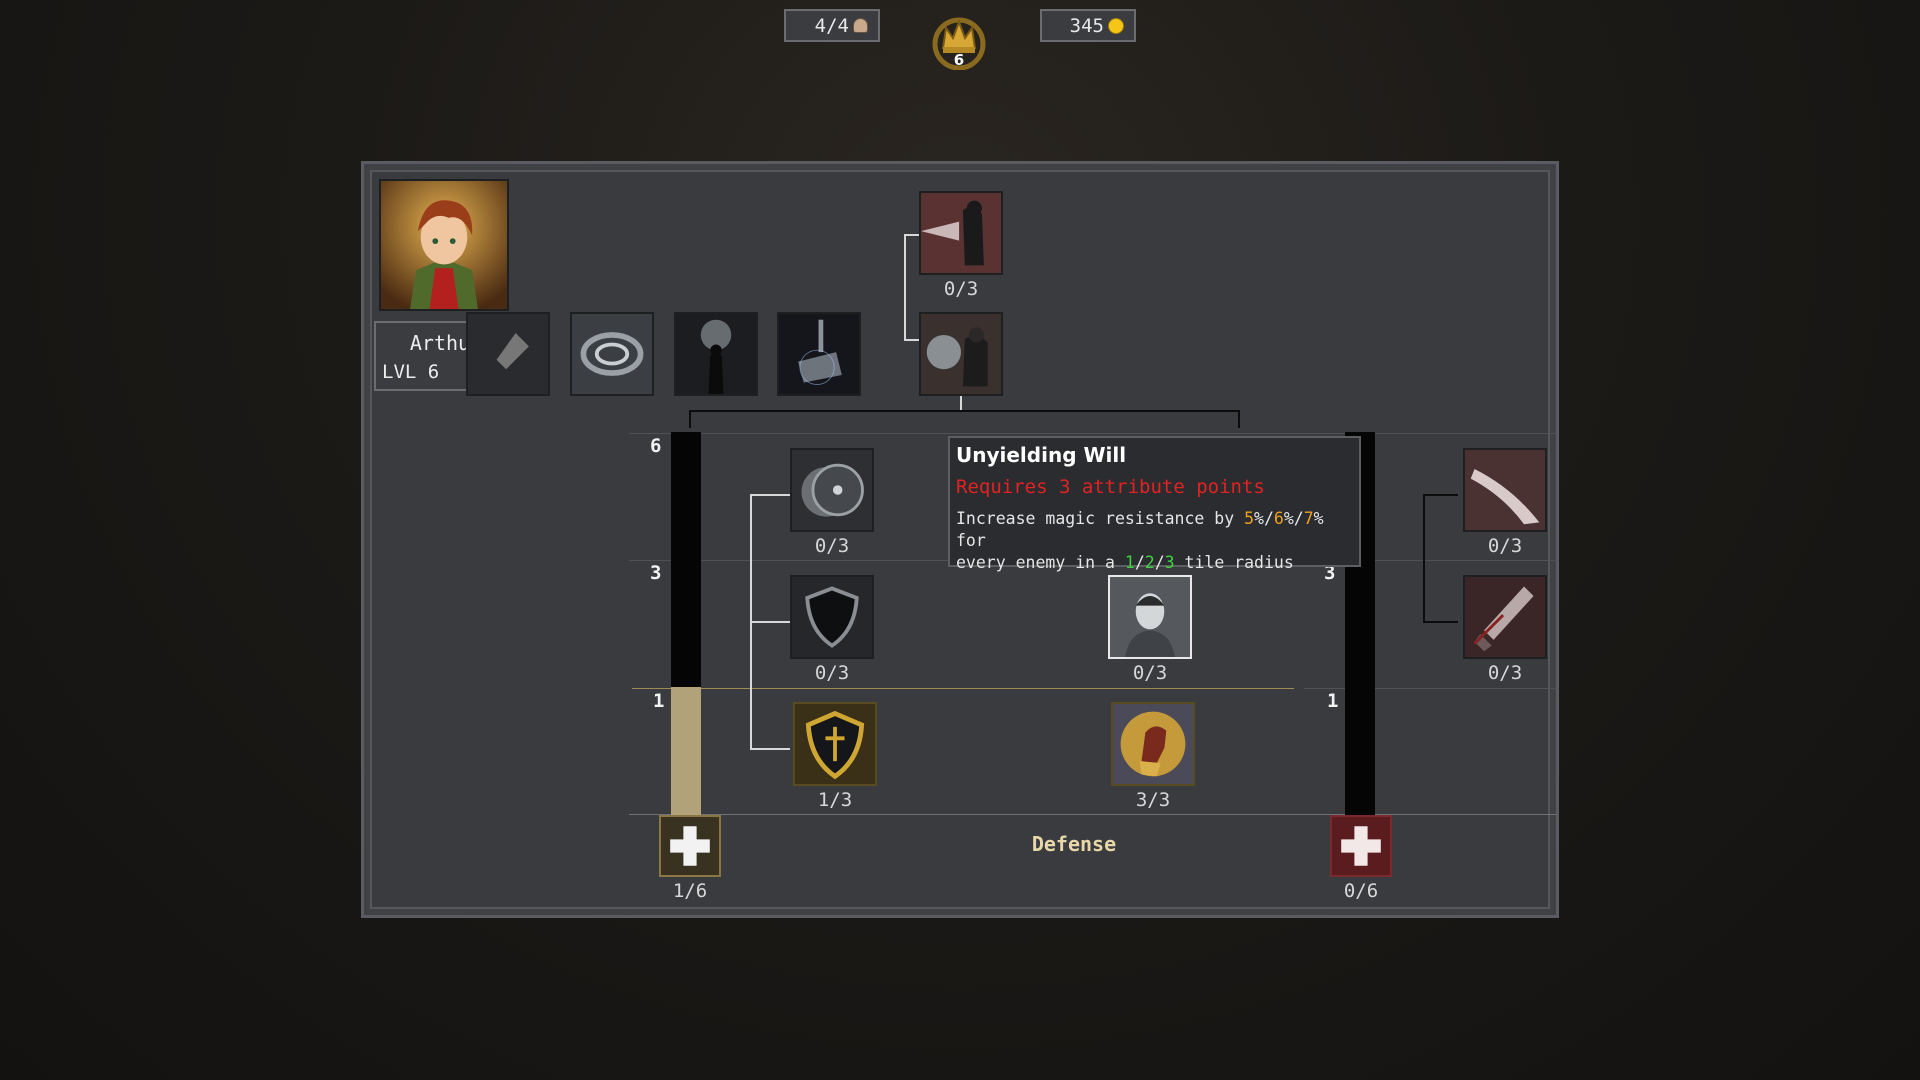 The height and width of the screenshot is (1080, 1920). Describe the element at coordinates (716, 354) in the screenshot. I see `spotlight-figure-icon` at that location.